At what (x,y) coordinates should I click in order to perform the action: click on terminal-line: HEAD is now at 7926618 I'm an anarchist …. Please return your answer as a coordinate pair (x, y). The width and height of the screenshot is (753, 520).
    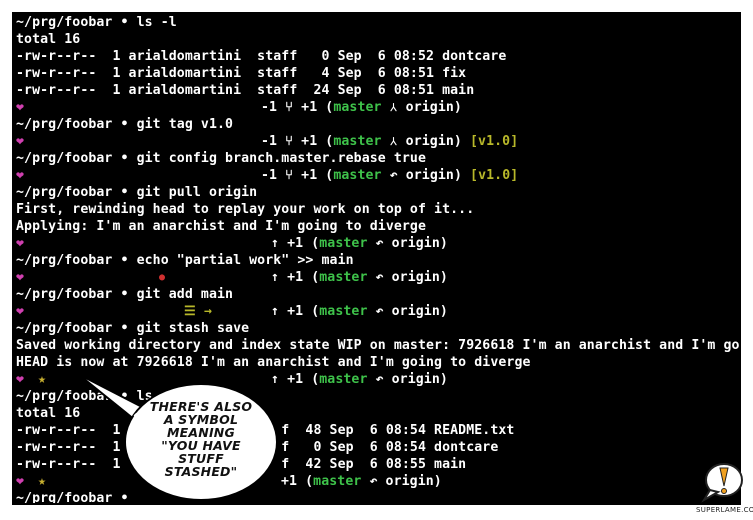
    Looking at the image, I should click on (273, 362).